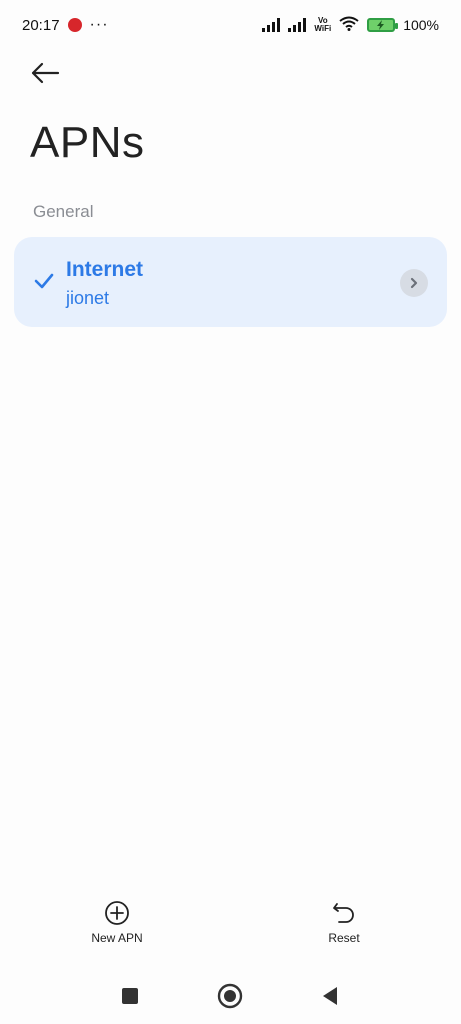  I want to click on apn-item-internet: Internet jionet, so click(230, 282).